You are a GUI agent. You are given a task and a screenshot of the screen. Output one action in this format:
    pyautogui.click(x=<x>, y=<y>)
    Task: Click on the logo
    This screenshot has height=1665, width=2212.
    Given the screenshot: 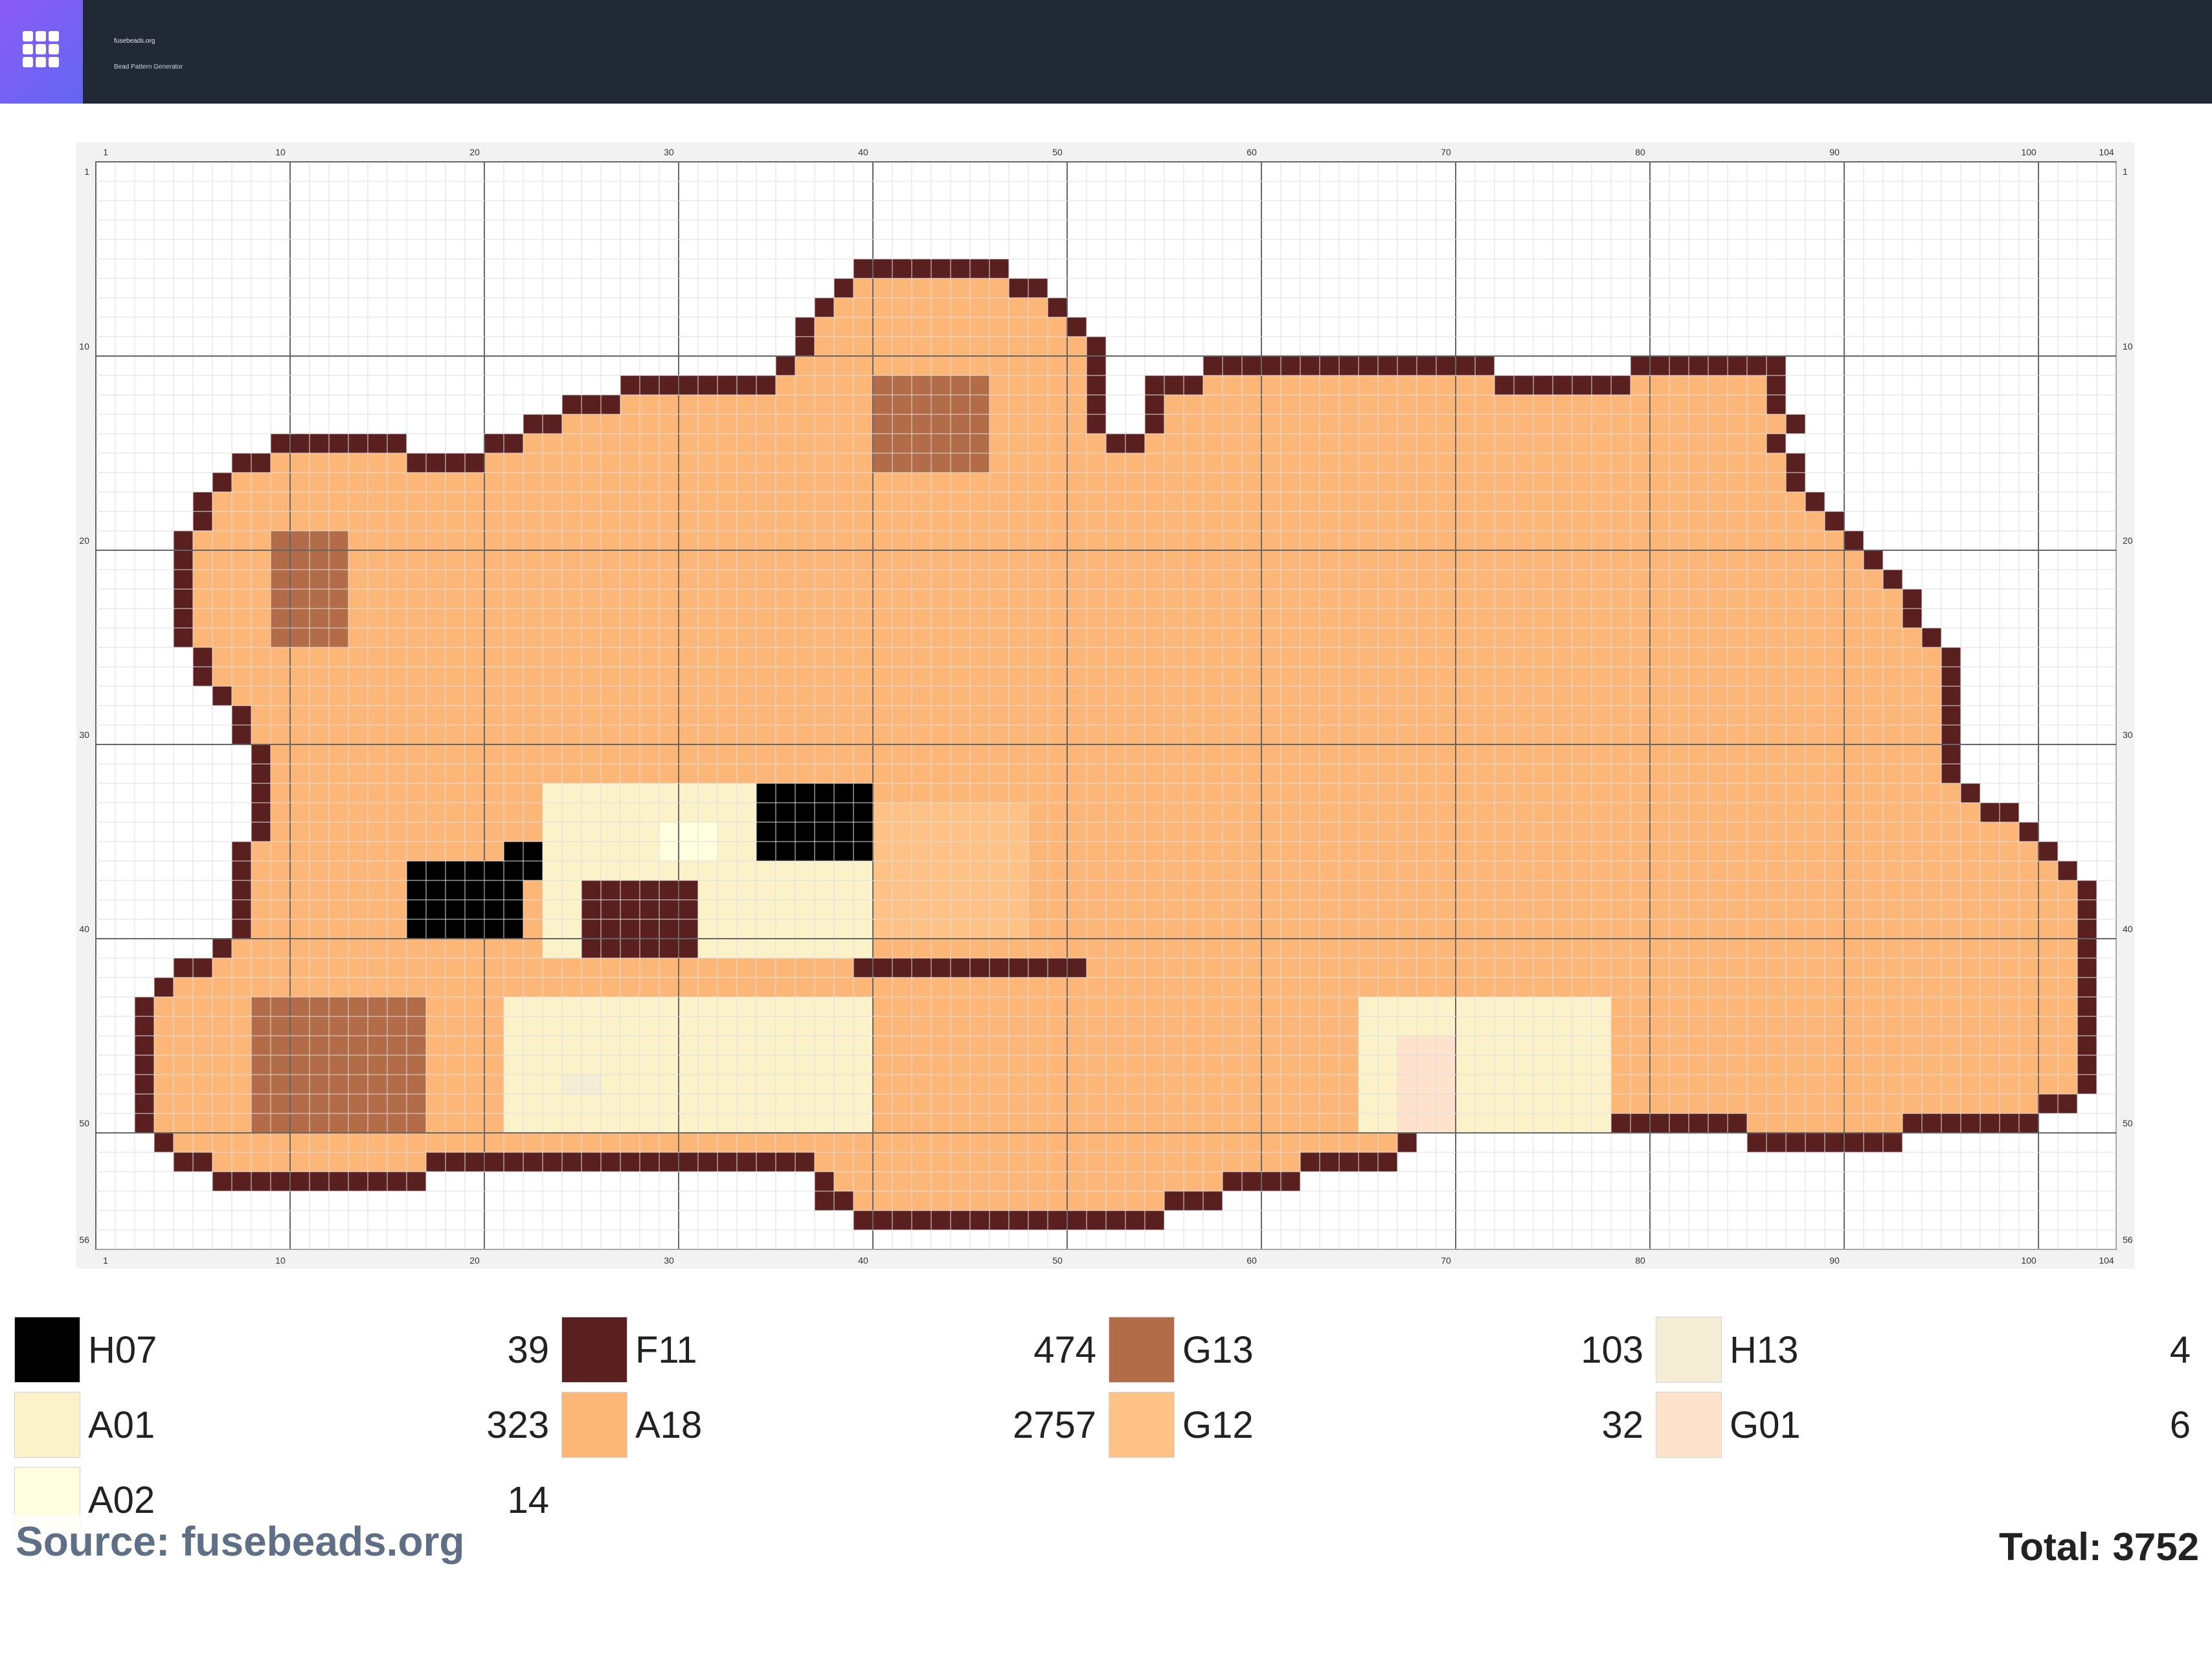 What is the action you would take?
    pyautogui.click(x=41, y=52)
    